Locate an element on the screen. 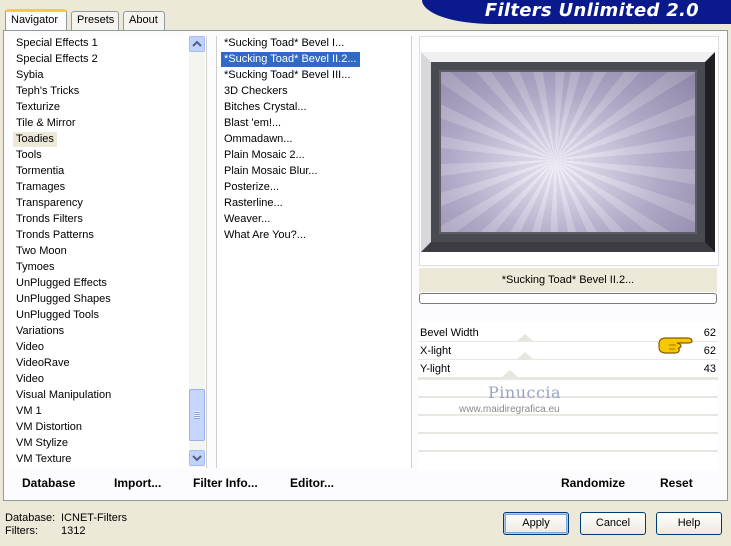  slider-label: Y-light is located at coordinates (435, 369).